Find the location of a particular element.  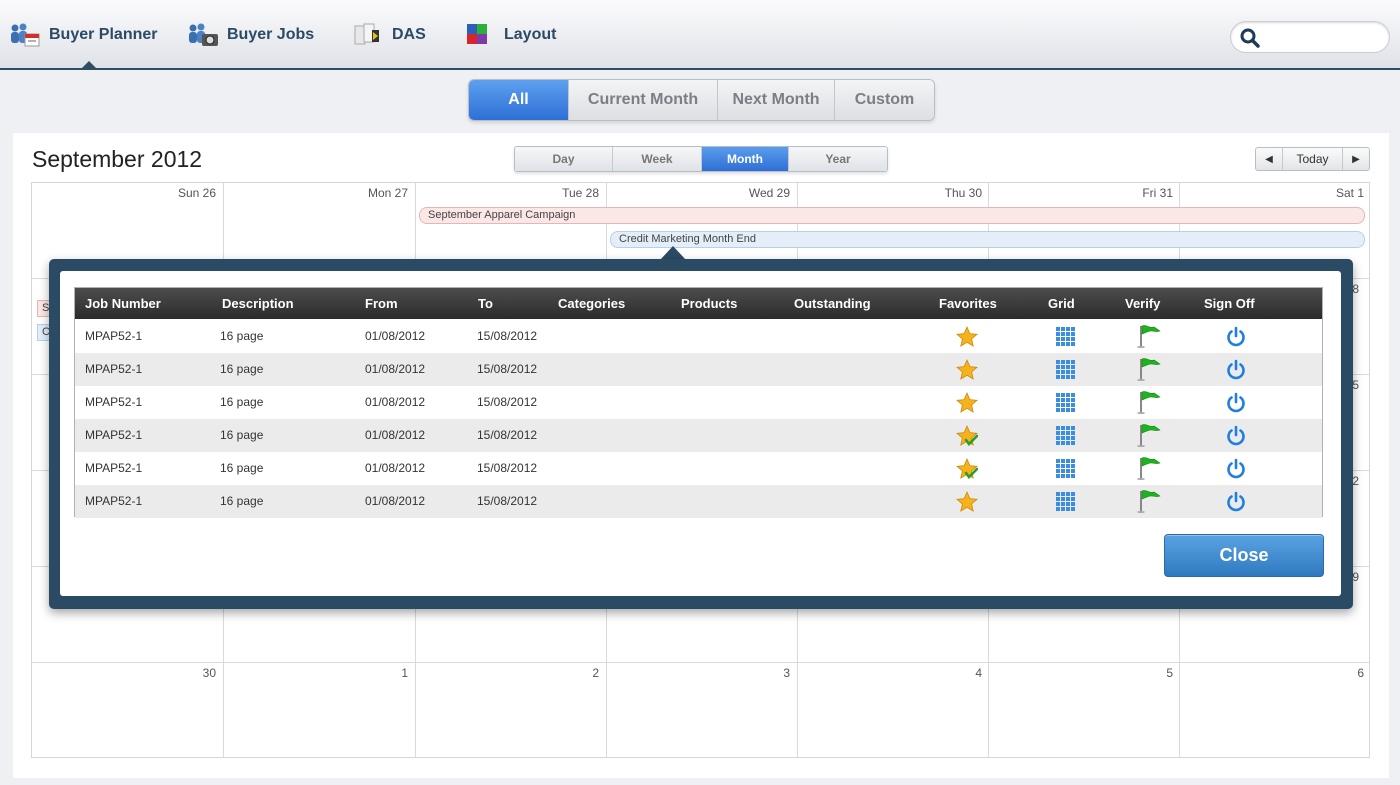

nav-item-buyer-planner: Buyer Planner is located at coordinates (83, 35).